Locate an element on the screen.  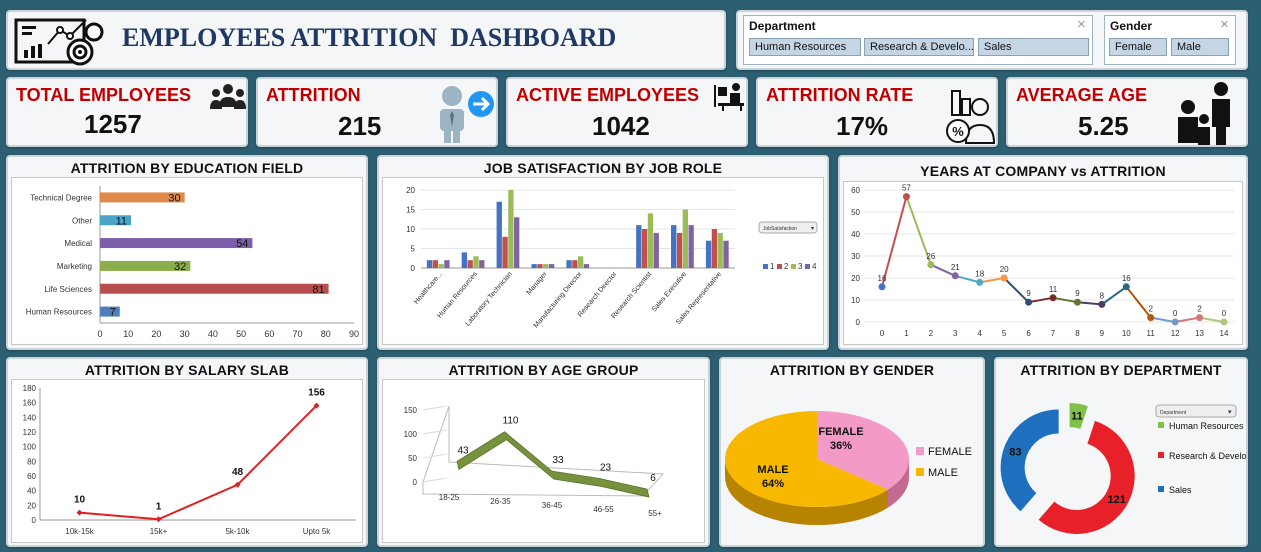
data-label: 8 is located at coordinates (1102, 295).